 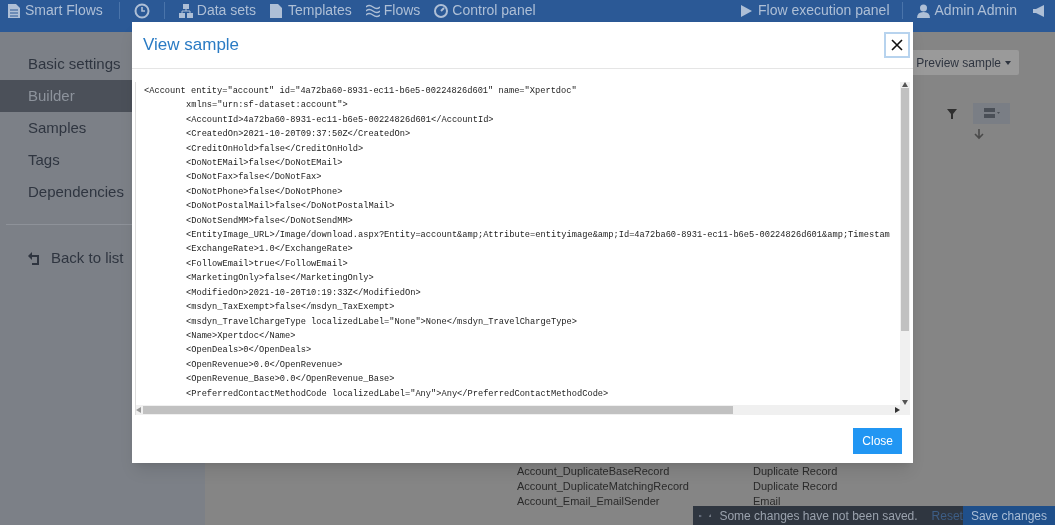 I want to click on save-changes-button: Save changes, so click(x=1008, y=515).